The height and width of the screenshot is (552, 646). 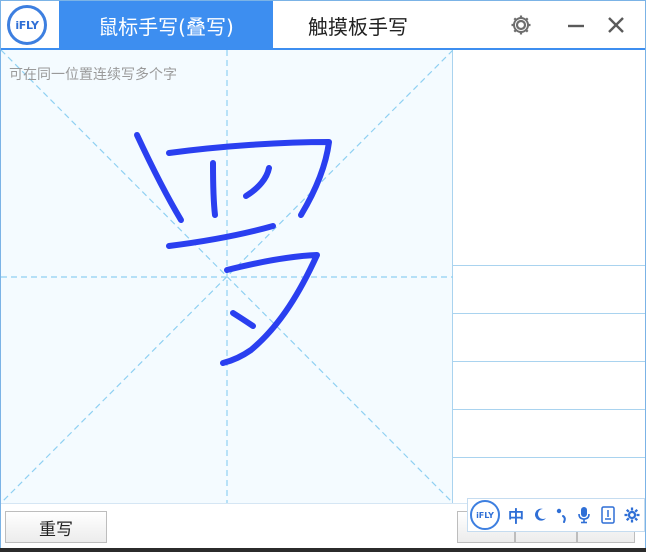 What do you see at coordinates (323, 550) in the screenshot?
I see `taskbar-strip` at bounding box center [323, 550].